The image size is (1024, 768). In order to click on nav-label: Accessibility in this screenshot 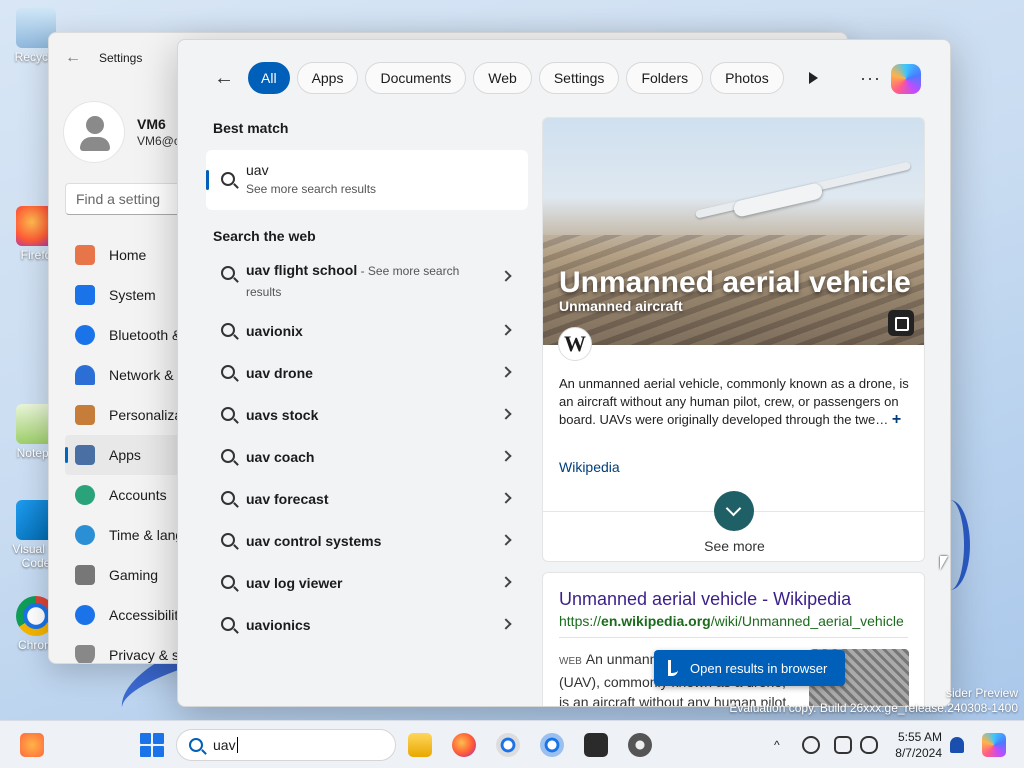, I will do `click(147, 615)`.